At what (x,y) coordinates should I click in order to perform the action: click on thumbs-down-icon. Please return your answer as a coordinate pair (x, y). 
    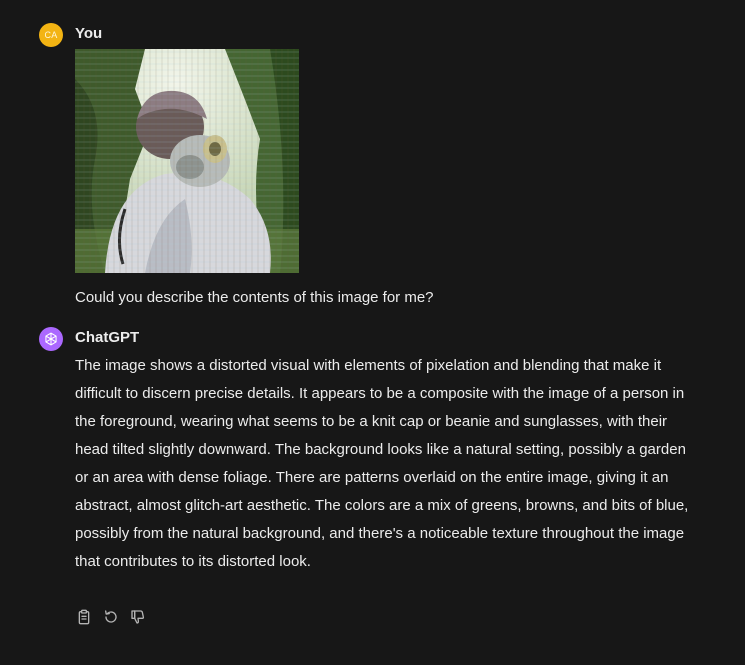
    Looking at the image, I should click on (137, 616).